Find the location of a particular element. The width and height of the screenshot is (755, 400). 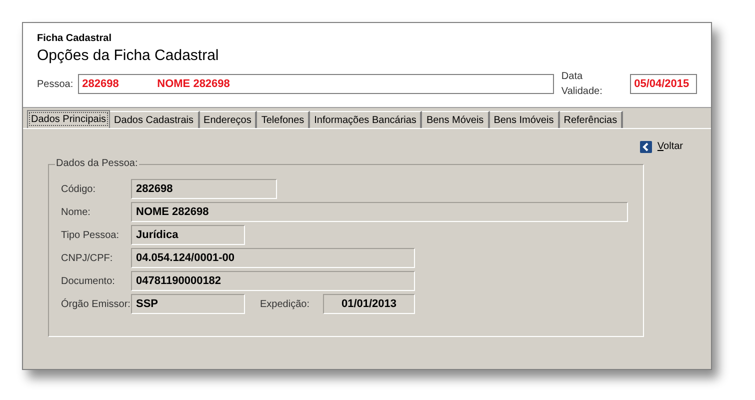

field-label: Código: is located at coordinates (78, 189).